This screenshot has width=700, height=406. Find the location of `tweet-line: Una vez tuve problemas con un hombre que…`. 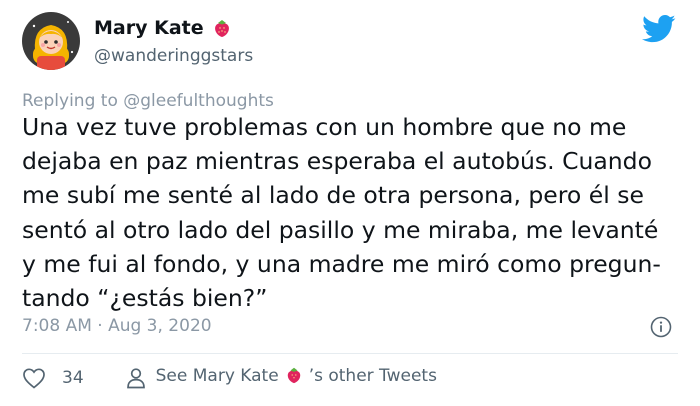

tweet-line: Una vez tuve problemas con un hombre que… is located at coordinates (324, 127).